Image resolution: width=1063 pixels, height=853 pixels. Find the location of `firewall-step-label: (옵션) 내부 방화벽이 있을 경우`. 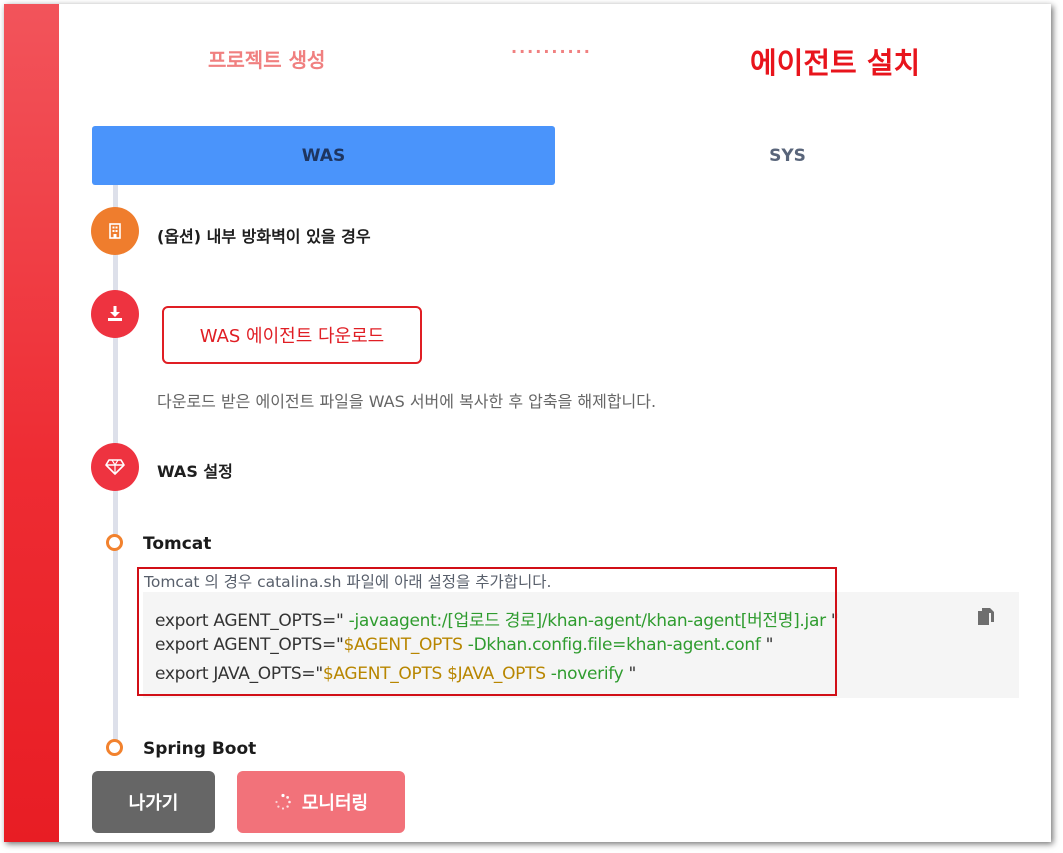

firewall-step-label: (옵션) 내부 방화벽이 있을 경우 is located at coordinates (264, 236).